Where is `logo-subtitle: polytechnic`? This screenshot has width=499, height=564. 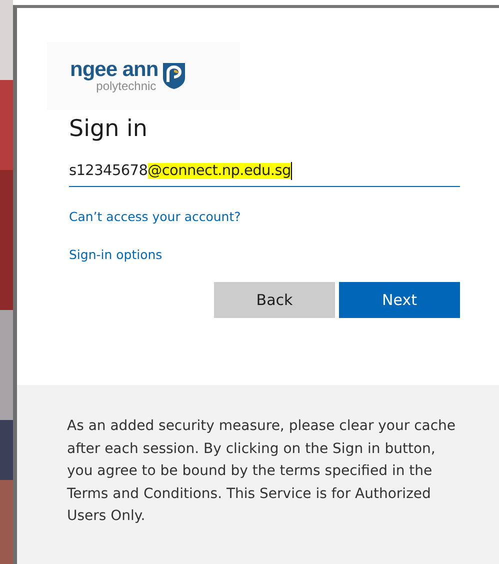 logo-subtitle: polytechnic is located at coordinates (126, 86).